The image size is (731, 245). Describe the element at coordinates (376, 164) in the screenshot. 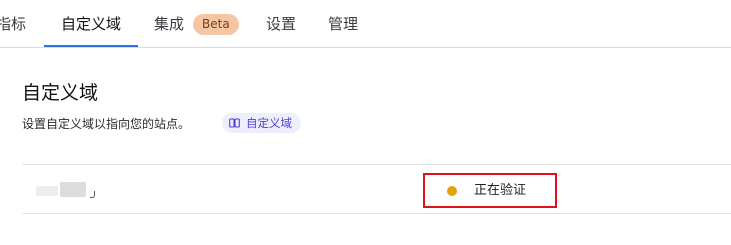

I see `row-divider-top` at that location.